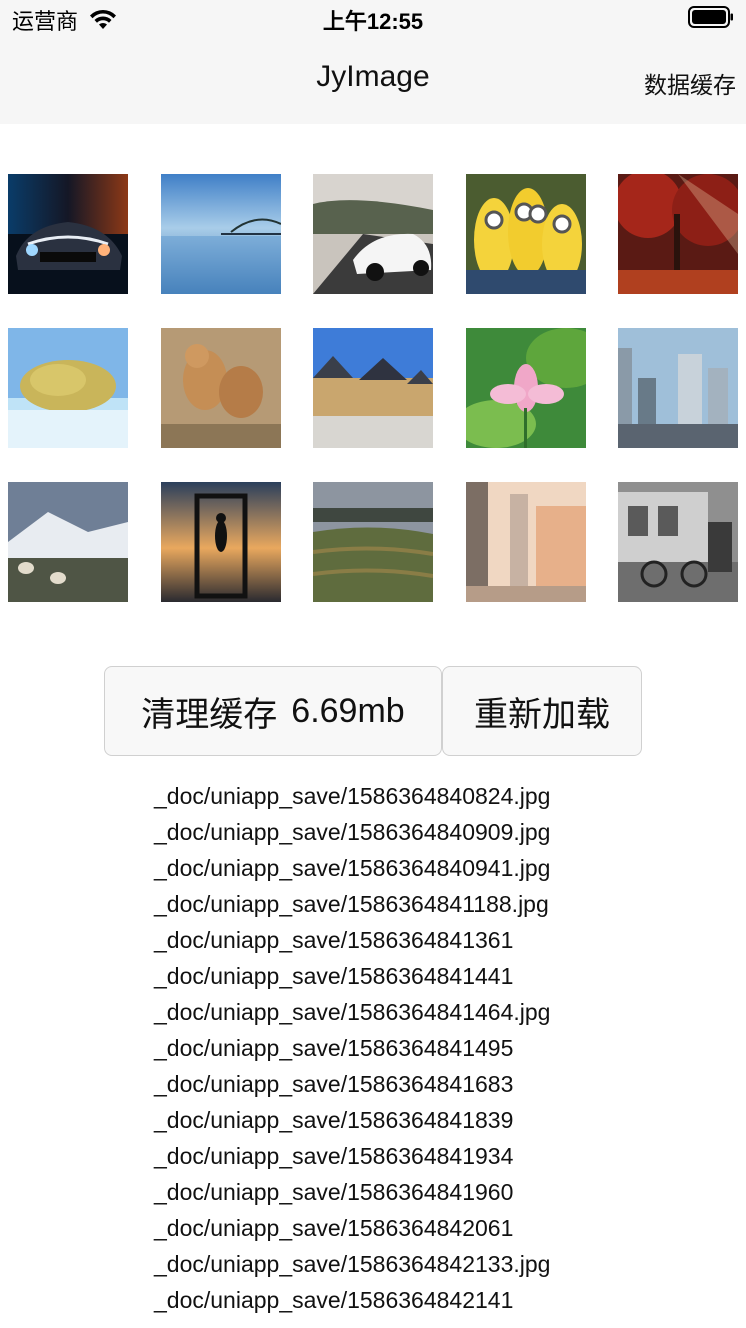  Describe the element at coordinates (542, 711) in the screenshot. I see `reload-button: 重新加载` at that location.